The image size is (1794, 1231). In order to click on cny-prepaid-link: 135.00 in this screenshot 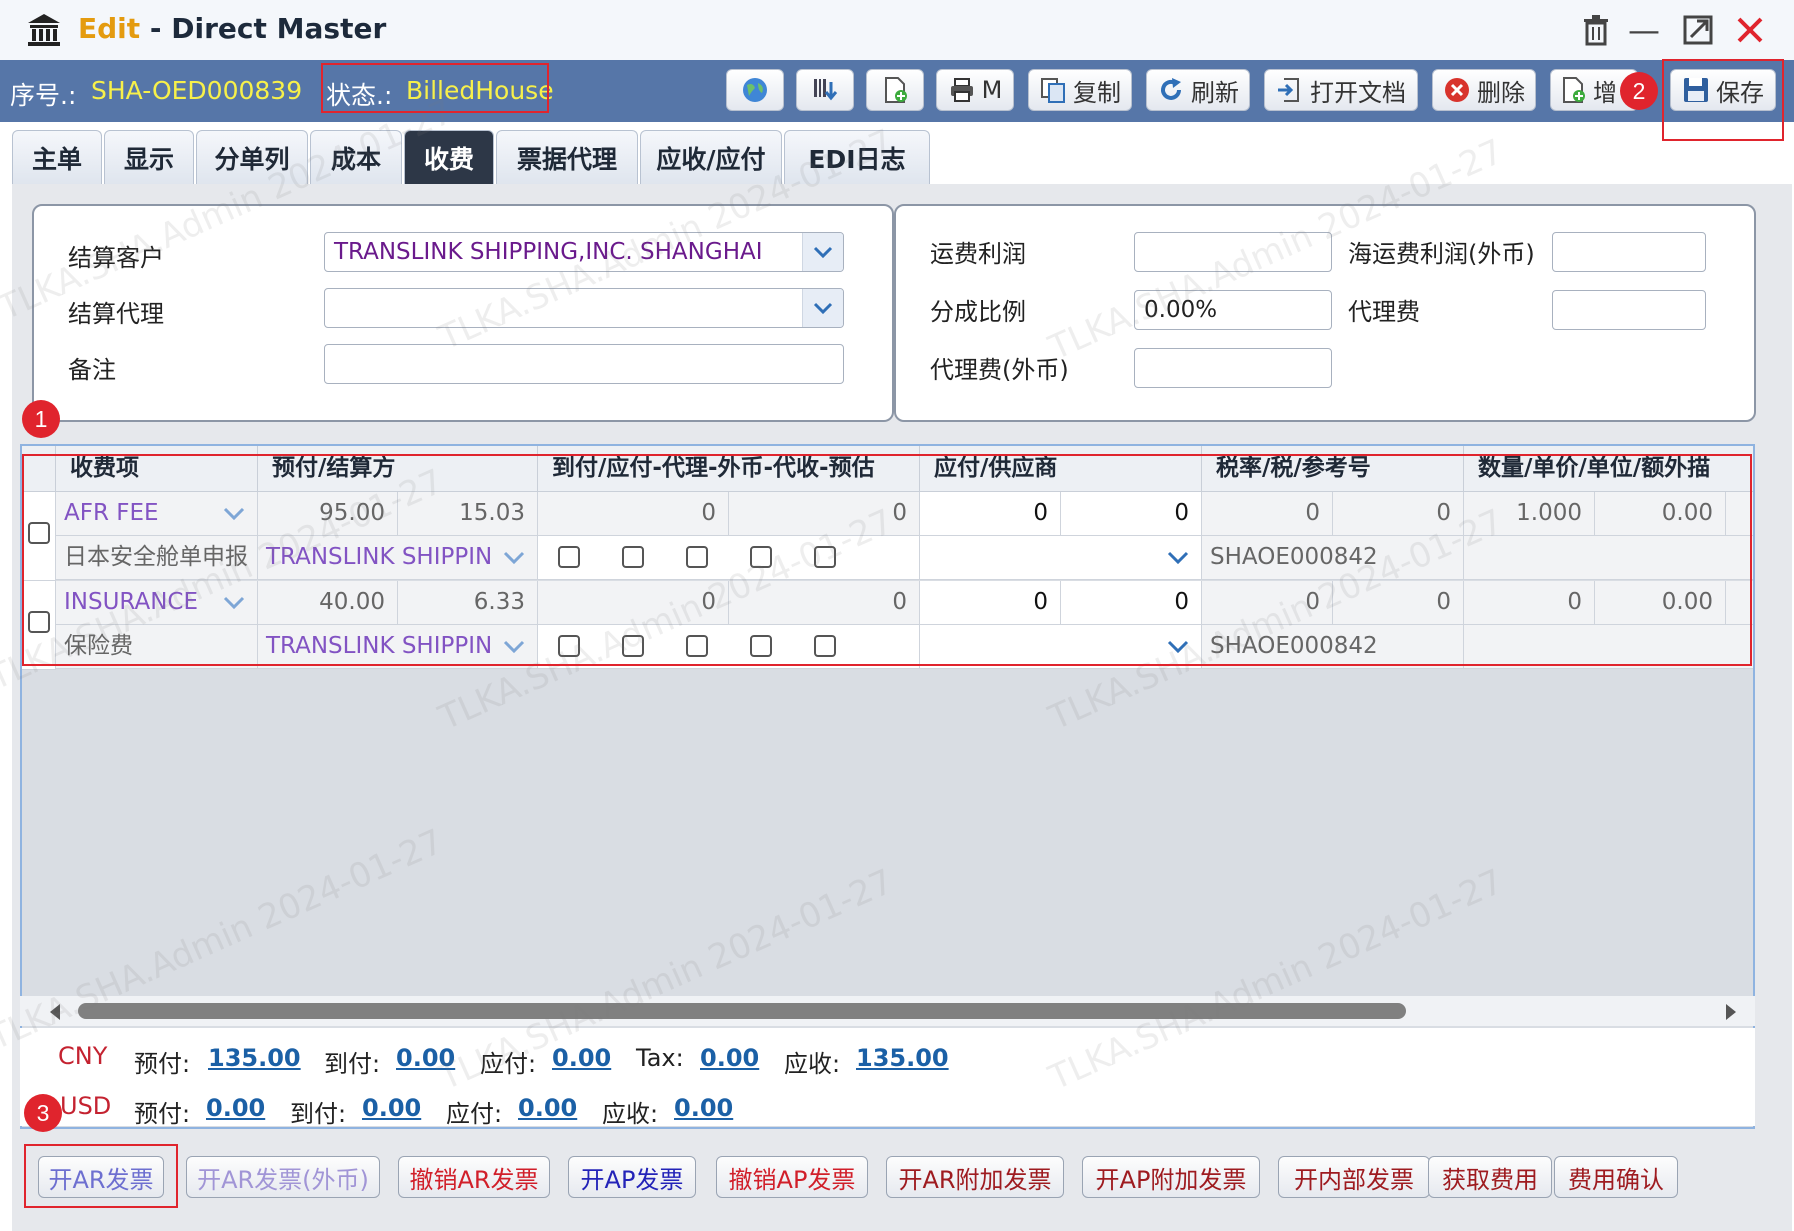, I will do `click(254, 1058)`.